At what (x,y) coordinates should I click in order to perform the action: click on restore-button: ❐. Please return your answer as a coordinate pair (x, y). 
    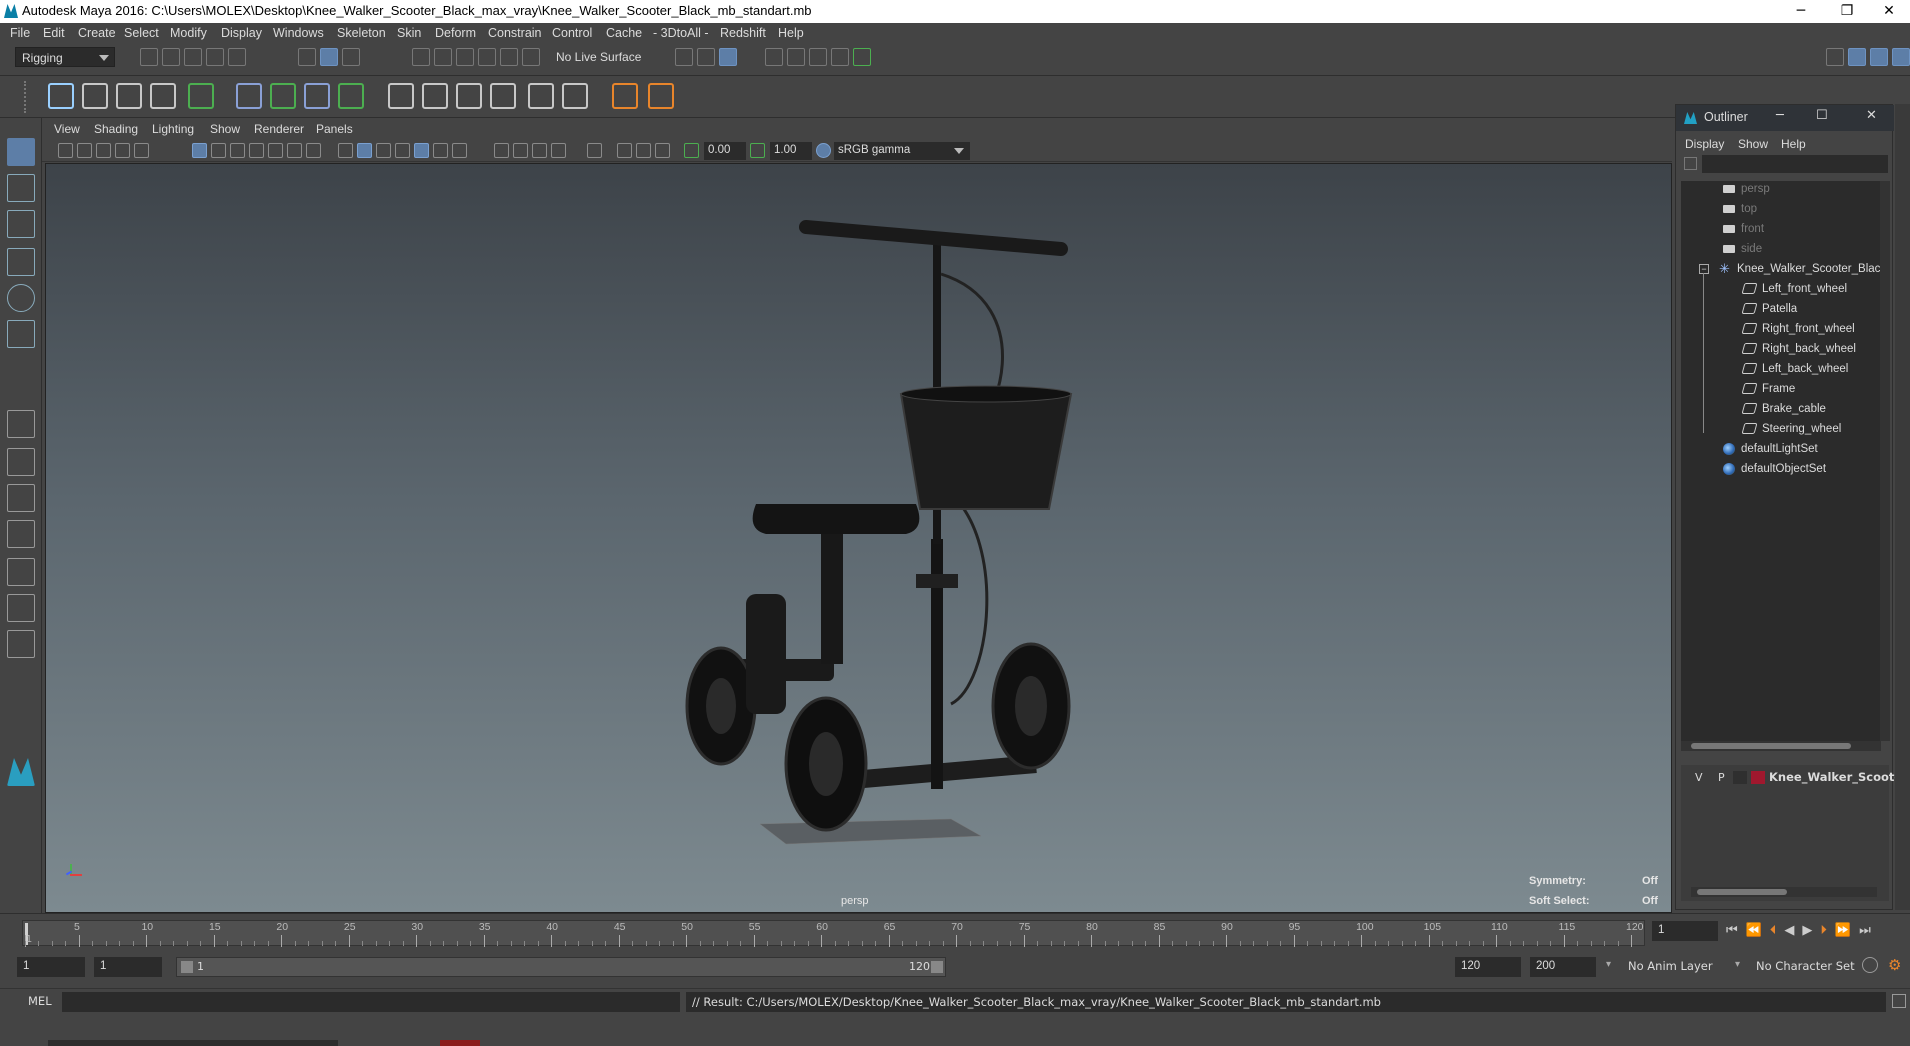
    Looking at the image, I should click on (1847, 11).